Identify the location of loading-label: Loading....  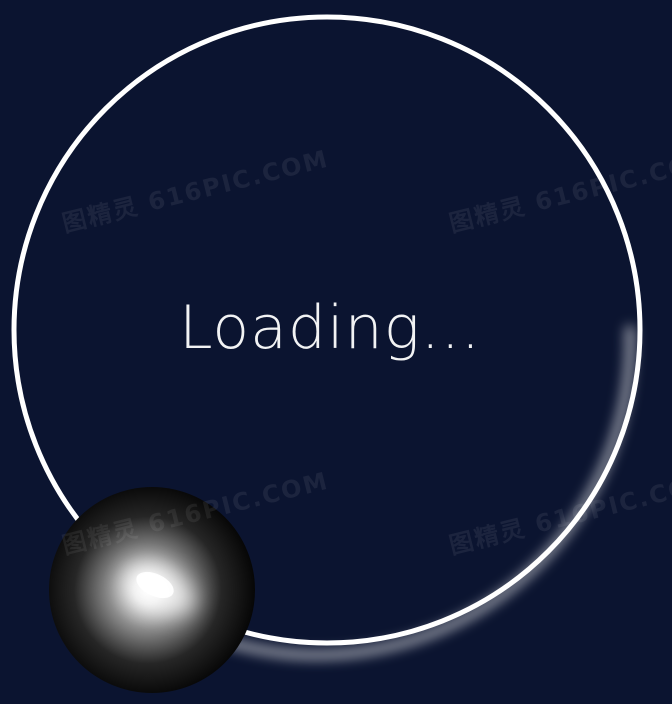
(330, 328).